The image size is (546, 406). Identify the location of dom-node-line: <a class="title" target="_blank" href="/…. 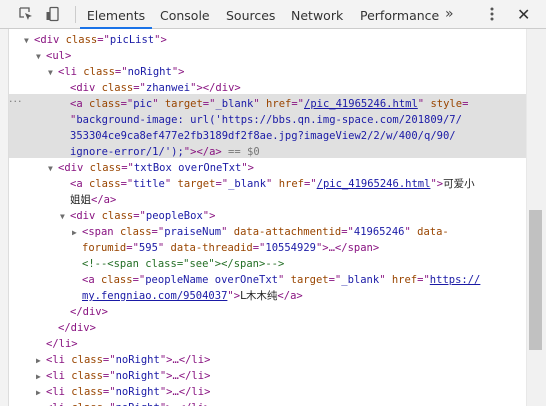
(267, 184).